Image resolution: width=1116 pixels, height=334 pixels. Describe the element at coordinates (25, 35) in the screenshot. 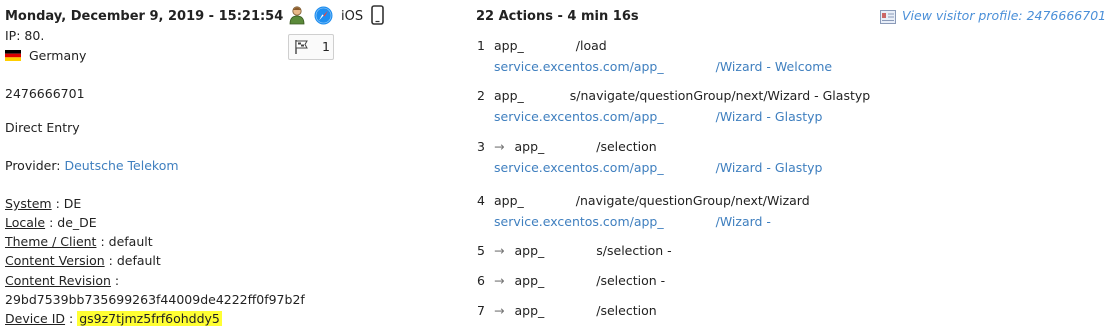

I see `ip-address: IP: 80.` at that location.